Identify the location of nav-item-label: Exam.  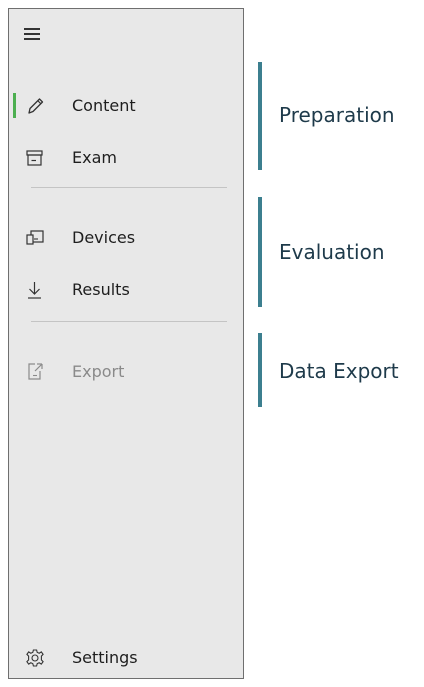
(94, 157).